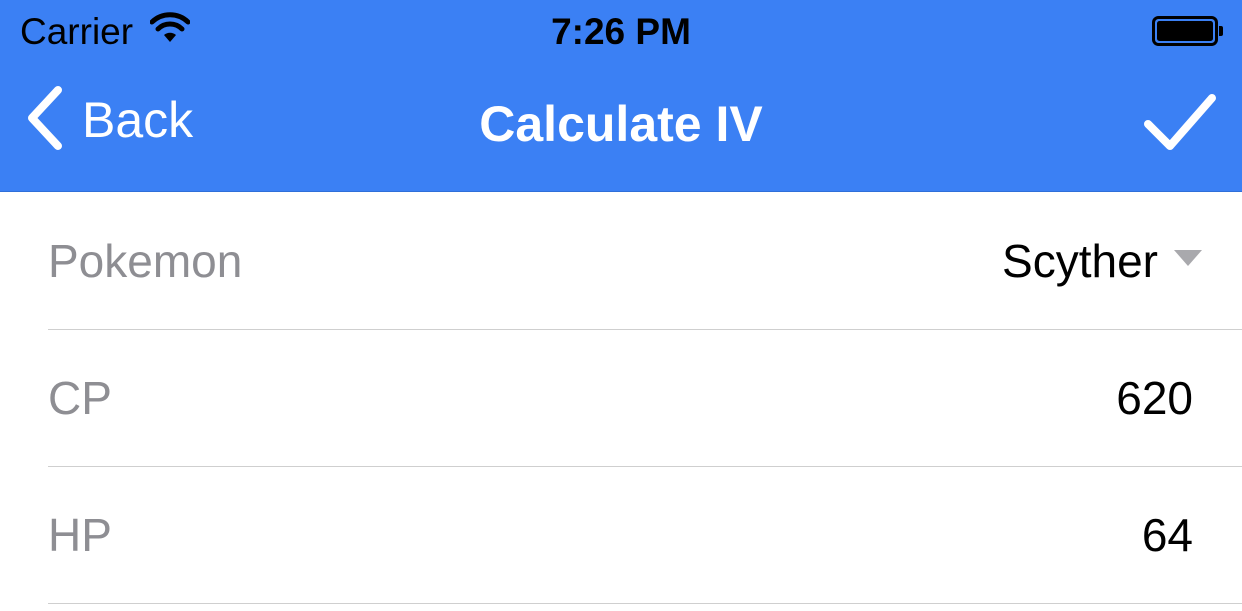  I want to click on pokemon-label: Pokemon, so click(145, 261).